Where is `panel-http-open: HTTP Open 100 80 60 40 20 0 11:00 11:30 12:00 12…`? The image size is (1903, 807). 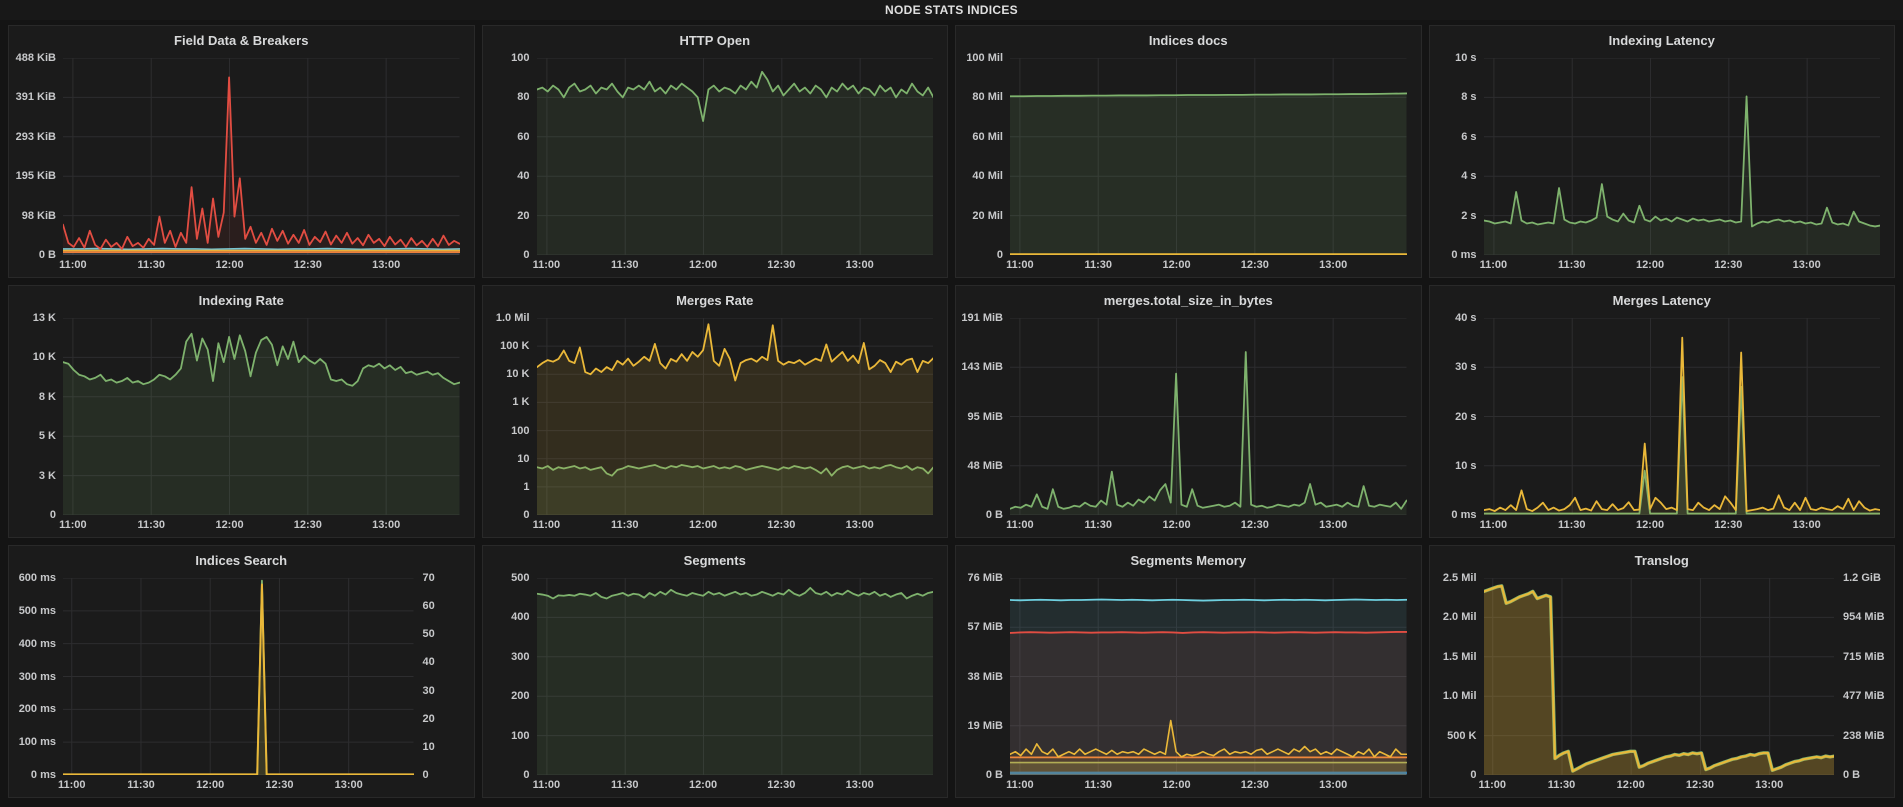
panel-http-open: HTTP Open 100 80 60 40 20 0 11:00 11:30 12:00 12… is located at coordinates (714, 151).